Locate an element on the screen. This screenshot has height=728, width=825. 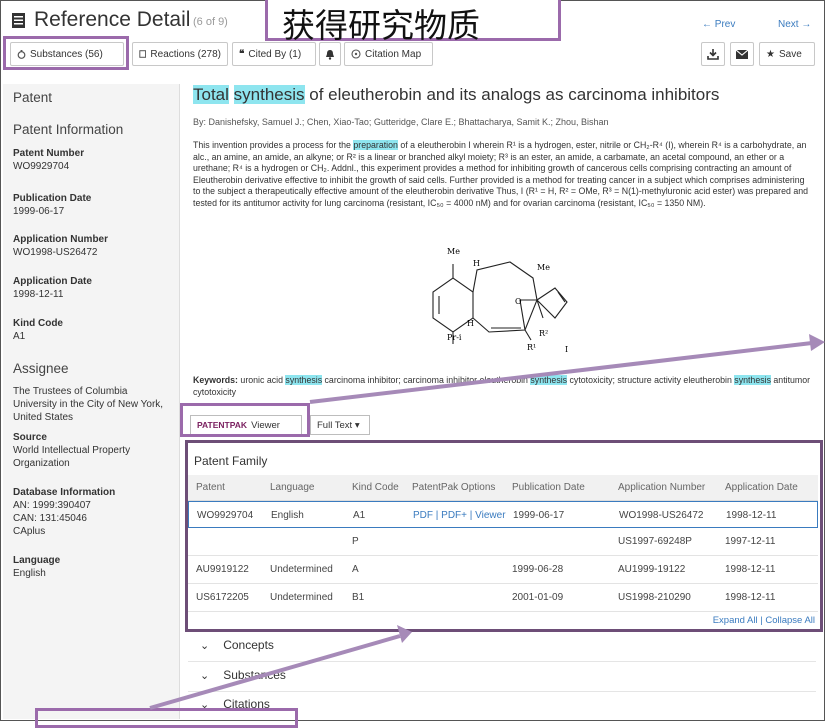
section-concepts: ⌄ Concepts is located at coordinates (237, 645).